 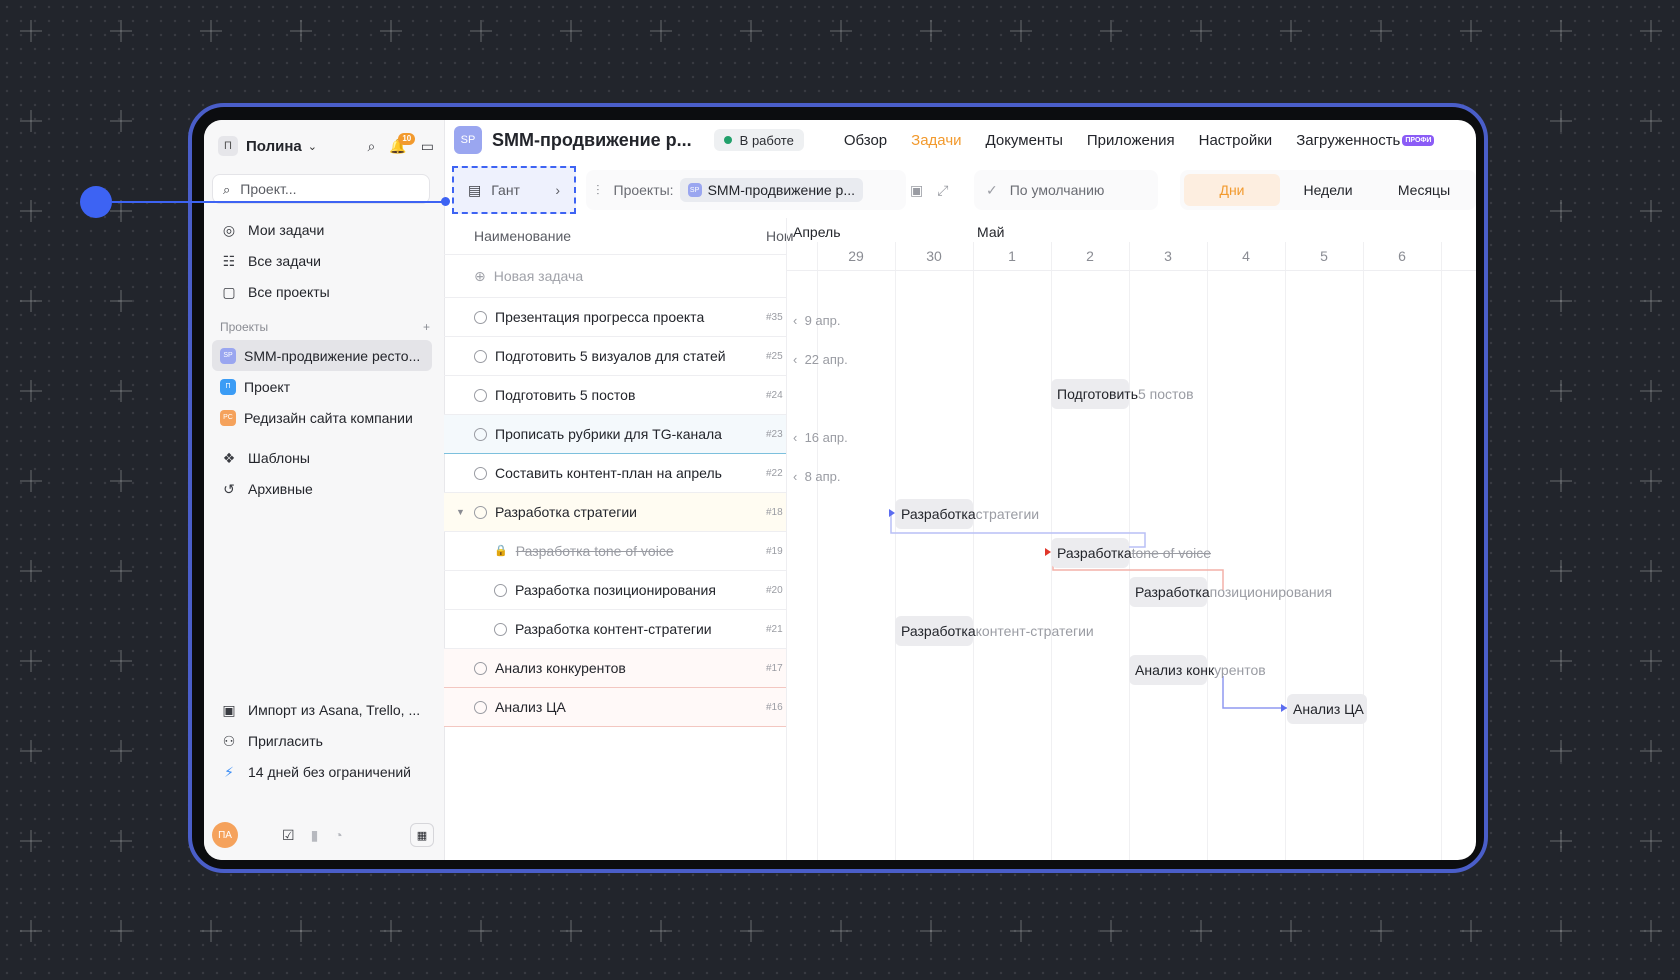 What do you see at coordinates (225, 835) in the screenshot?
I see `profile-avatar: ПА` at bounding box center [225, 835].